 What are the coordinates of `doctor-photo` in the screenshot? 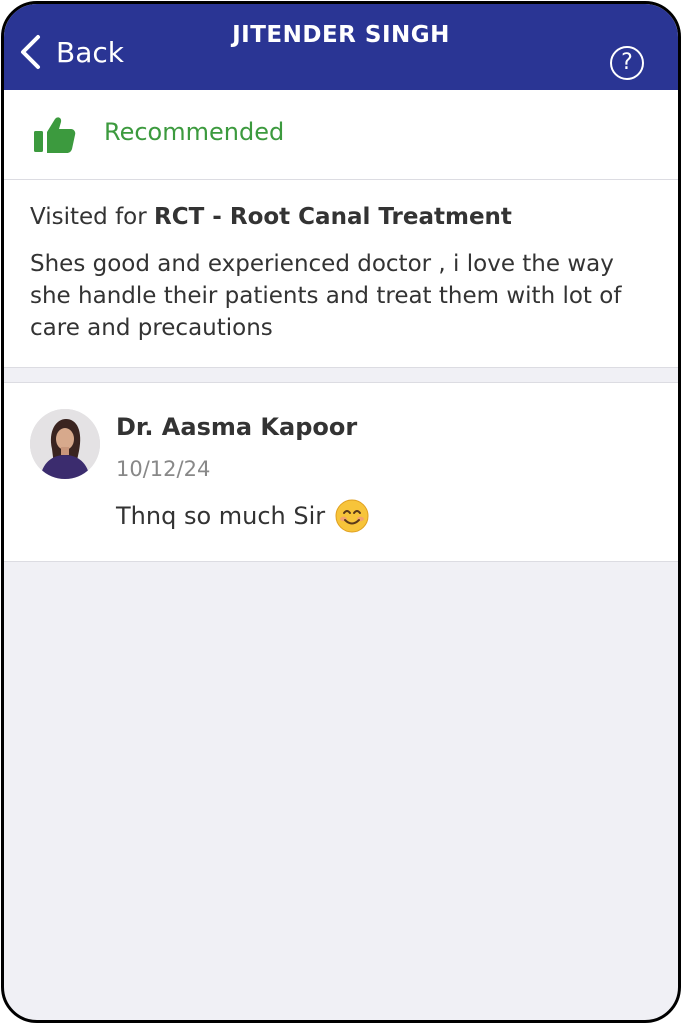 It's located at (65, 444).